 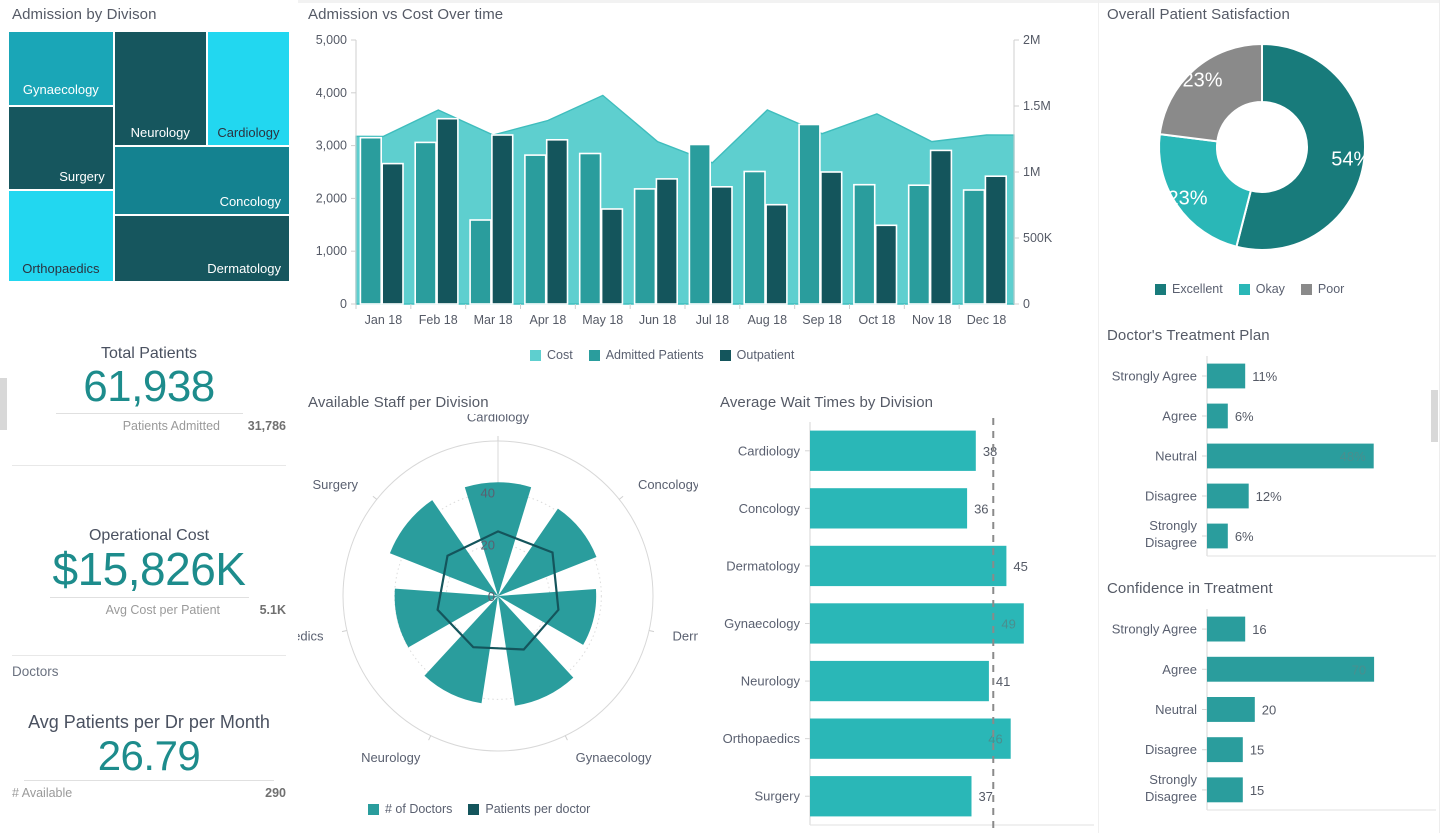 I want to click on treatment-plan-title: Doctor's Treatment Plan, so click(x=1188, y=335).